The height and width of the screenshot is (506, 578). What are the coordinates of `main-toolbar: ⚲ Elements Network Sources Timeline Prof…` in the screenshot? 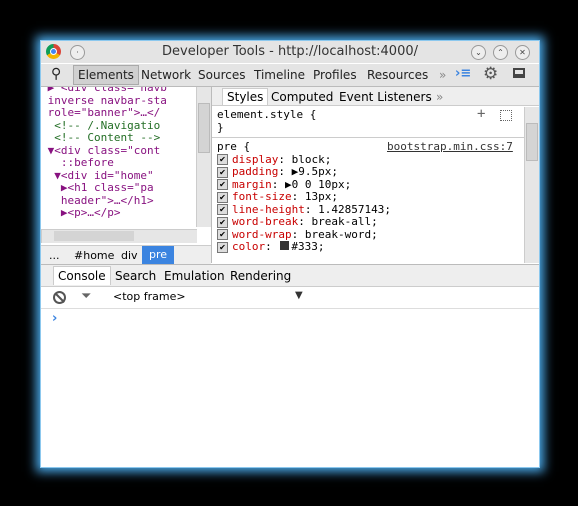 It's located at (290, 75).